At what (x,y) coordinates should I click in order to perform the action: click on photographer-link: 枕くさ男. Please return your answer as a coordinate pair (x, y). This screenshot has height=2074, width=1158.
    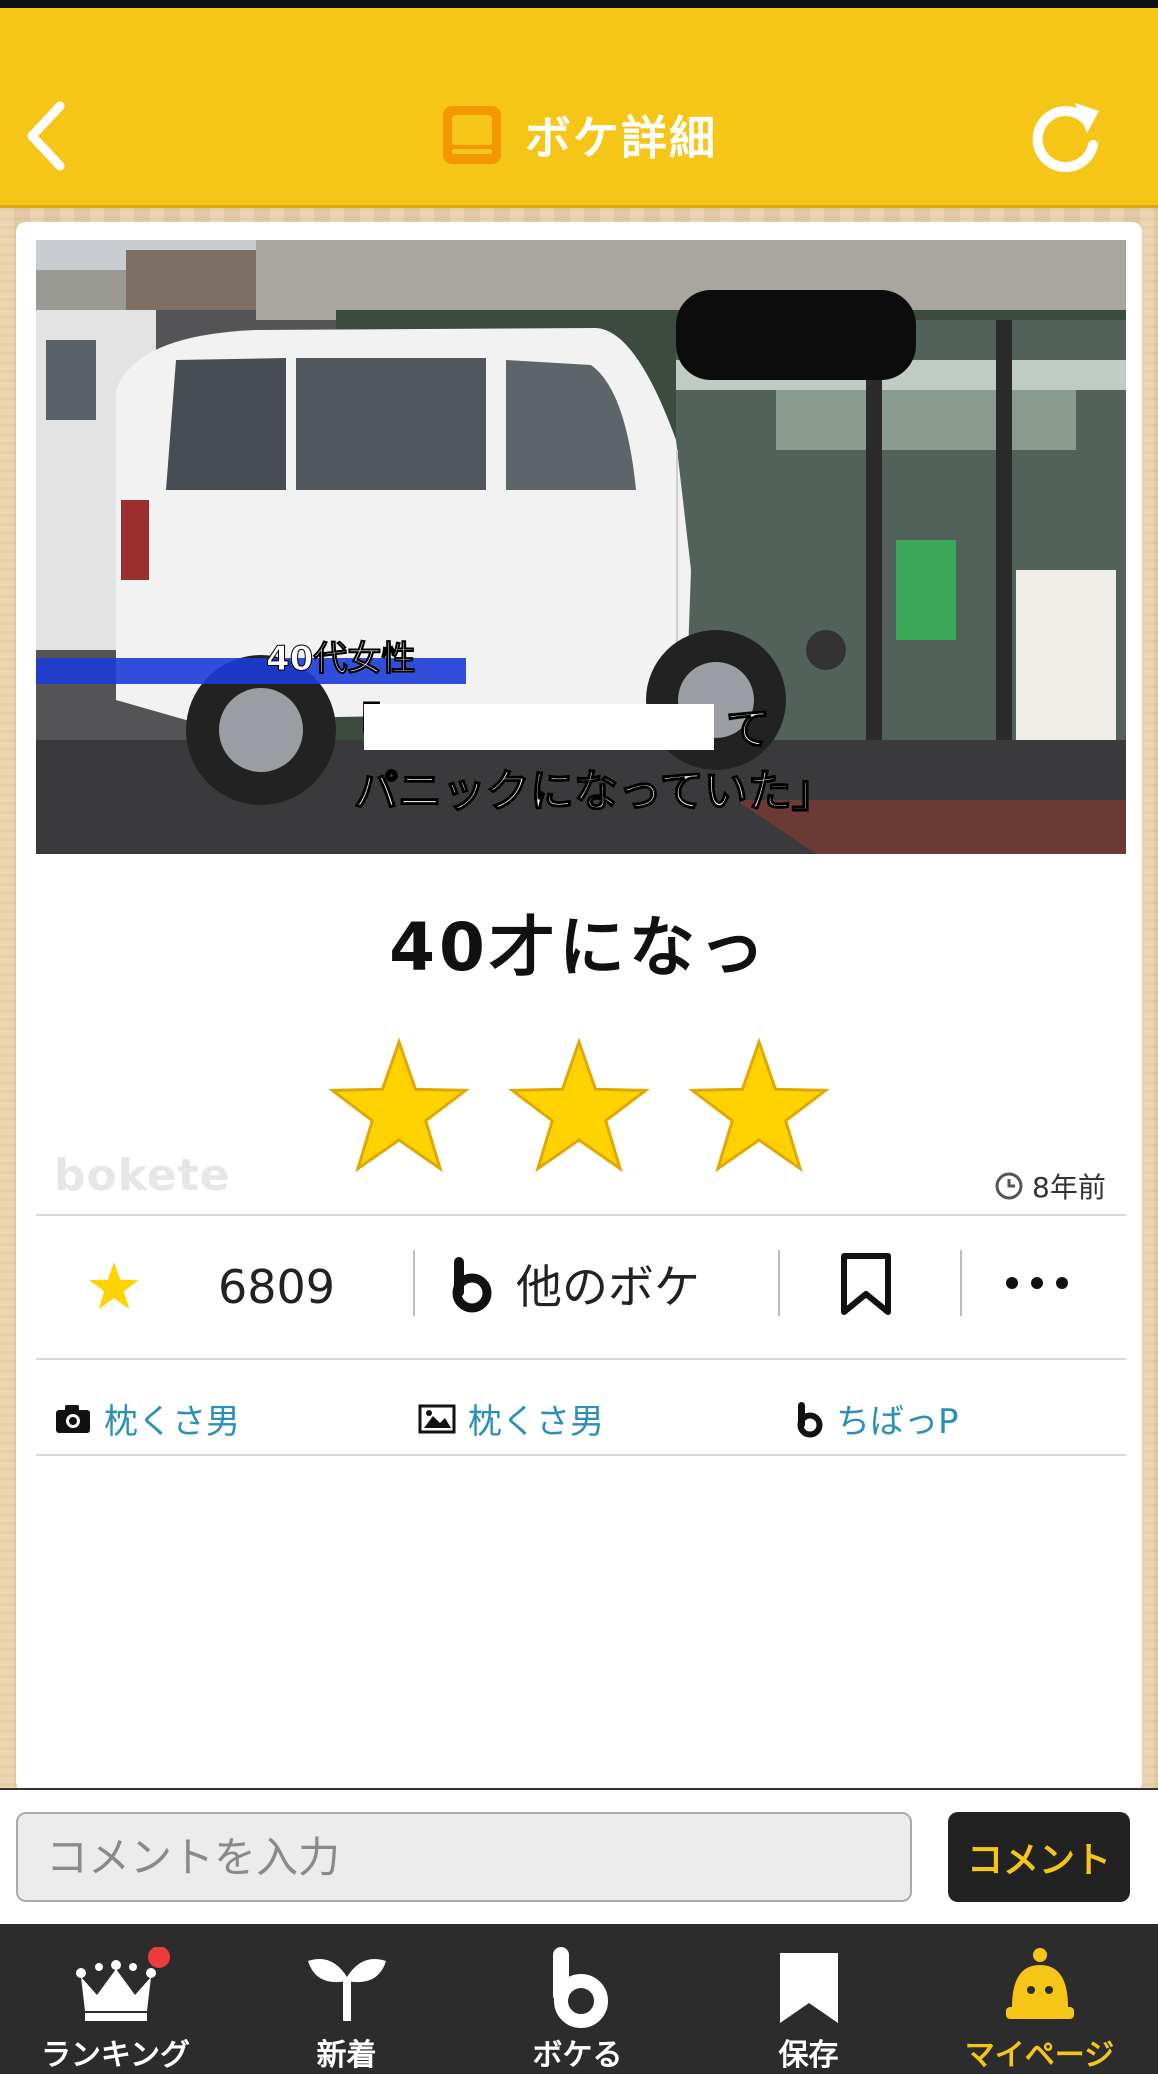
    Looking at the image, I should click on (147, 1418).